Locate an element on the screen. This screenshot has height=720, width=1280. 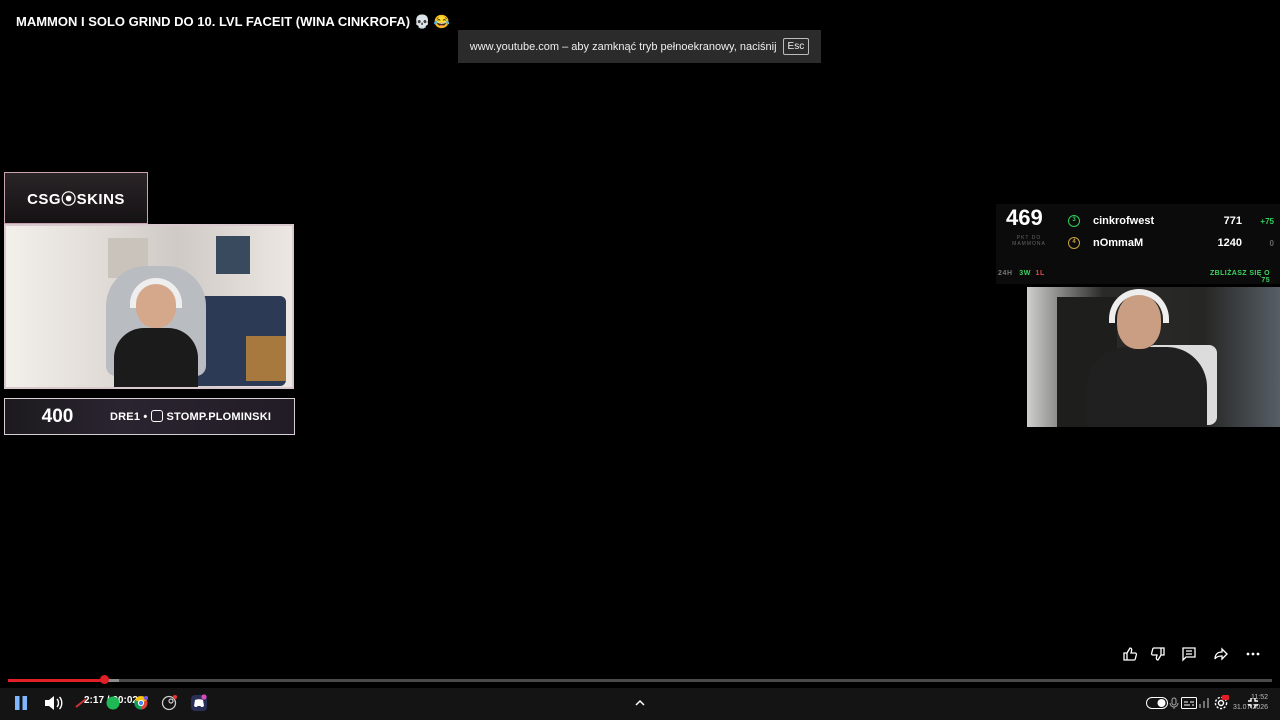
thumbs-up-icon is located at coordinates (1130, 654).